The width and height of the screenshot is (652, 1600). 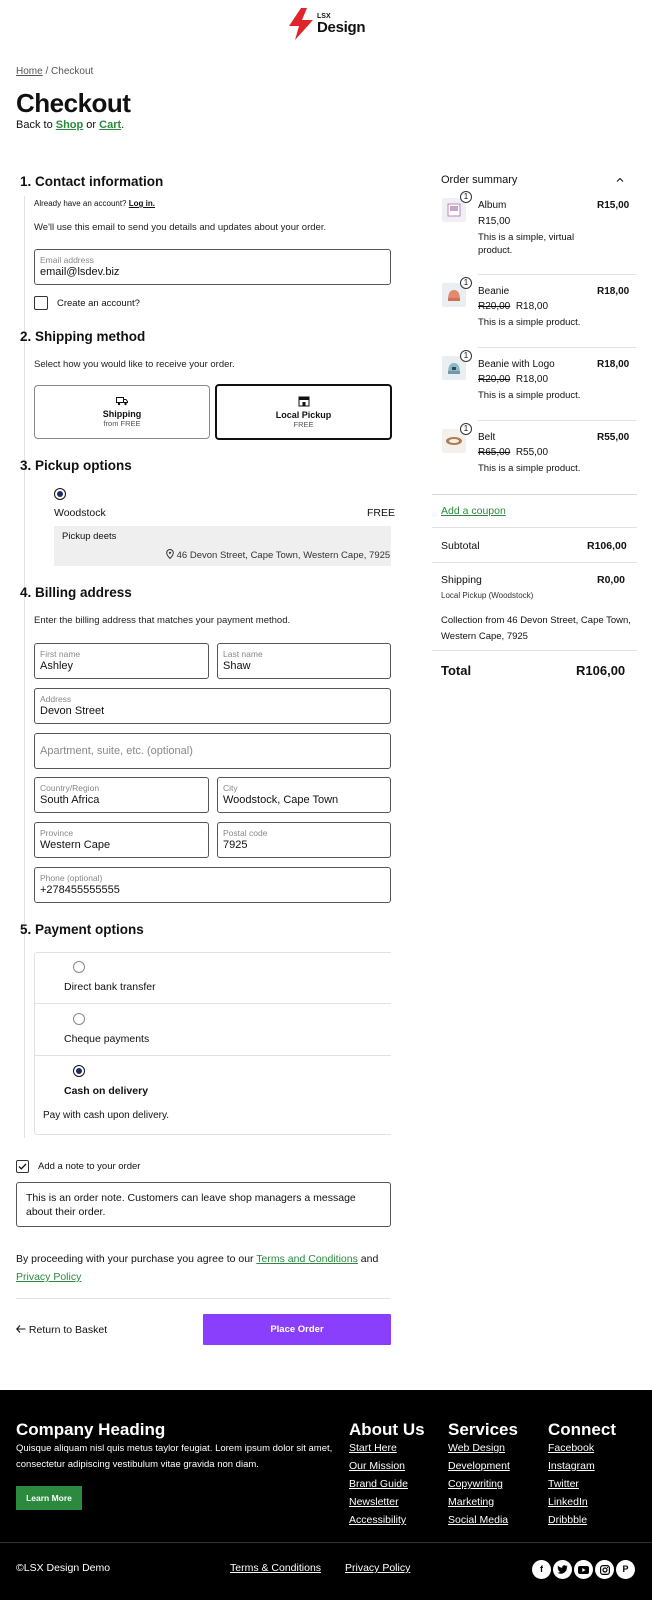 I want to click on breadcrumb-home-link: Home, so click(x=29, y=71).